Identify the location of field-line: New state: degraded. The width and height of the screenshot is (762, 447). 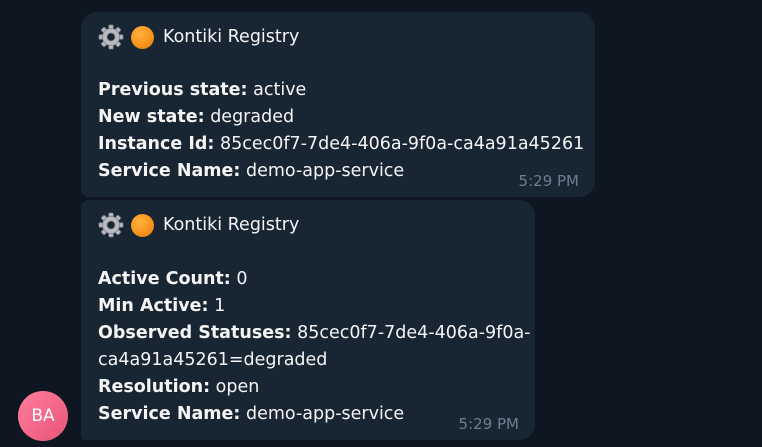
(341, 117).